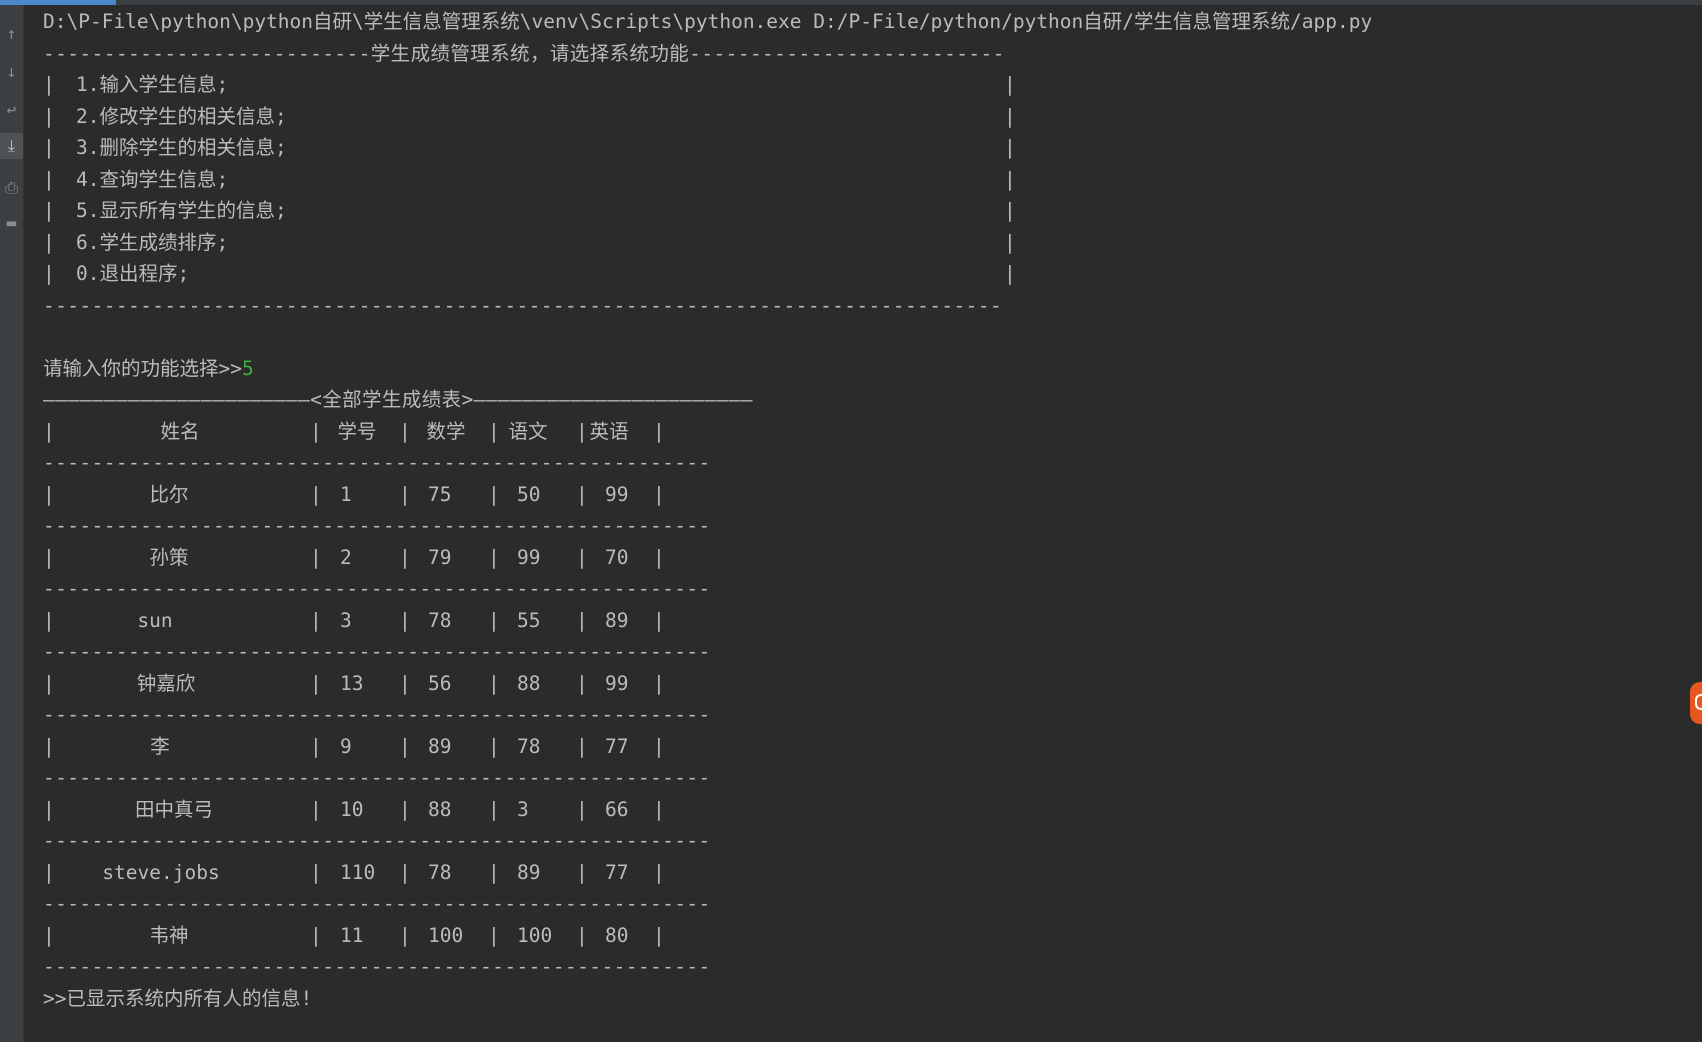 The width and height of the screenshot is (1702, 1042). What do you see at coordinates (169, 935) in the screenshot?
I see `table-cell: 韦神` at bounding box center [169, 935].